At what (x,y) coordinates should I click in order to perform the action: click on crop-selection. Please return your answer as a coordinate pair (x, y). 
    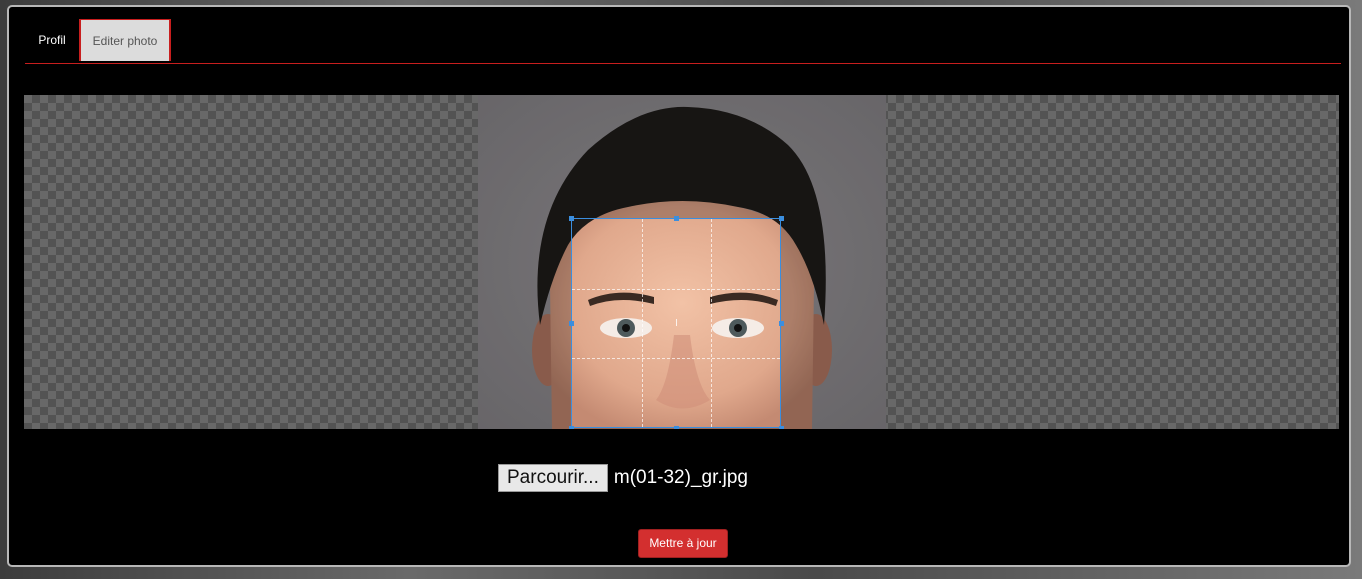
    Looking at the image, I should click on (676, 323).